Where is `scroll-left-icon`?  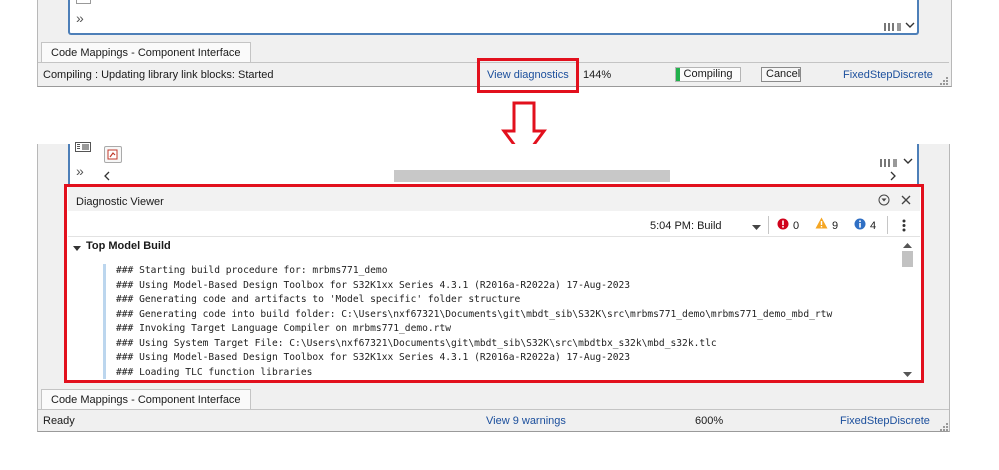
scroll-left-icon is located at coordinates (107, 177).